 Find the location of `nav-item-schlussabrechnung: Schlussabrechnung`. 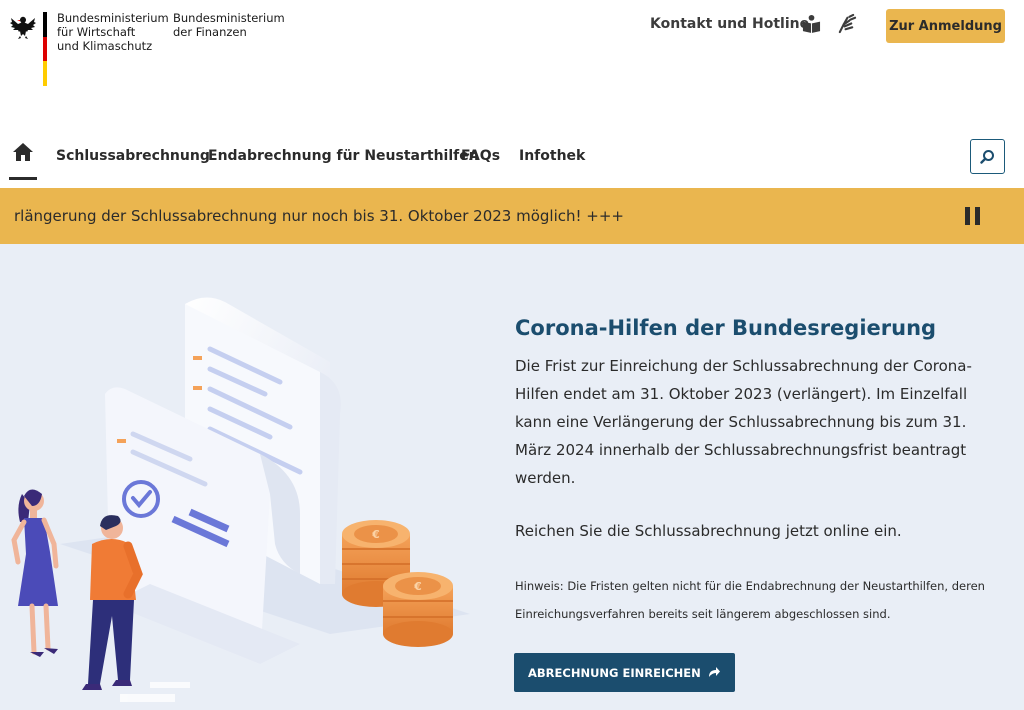

nav-item-schlussabrechnung: Schlussabrechnung is located at coordinates (133, 156).